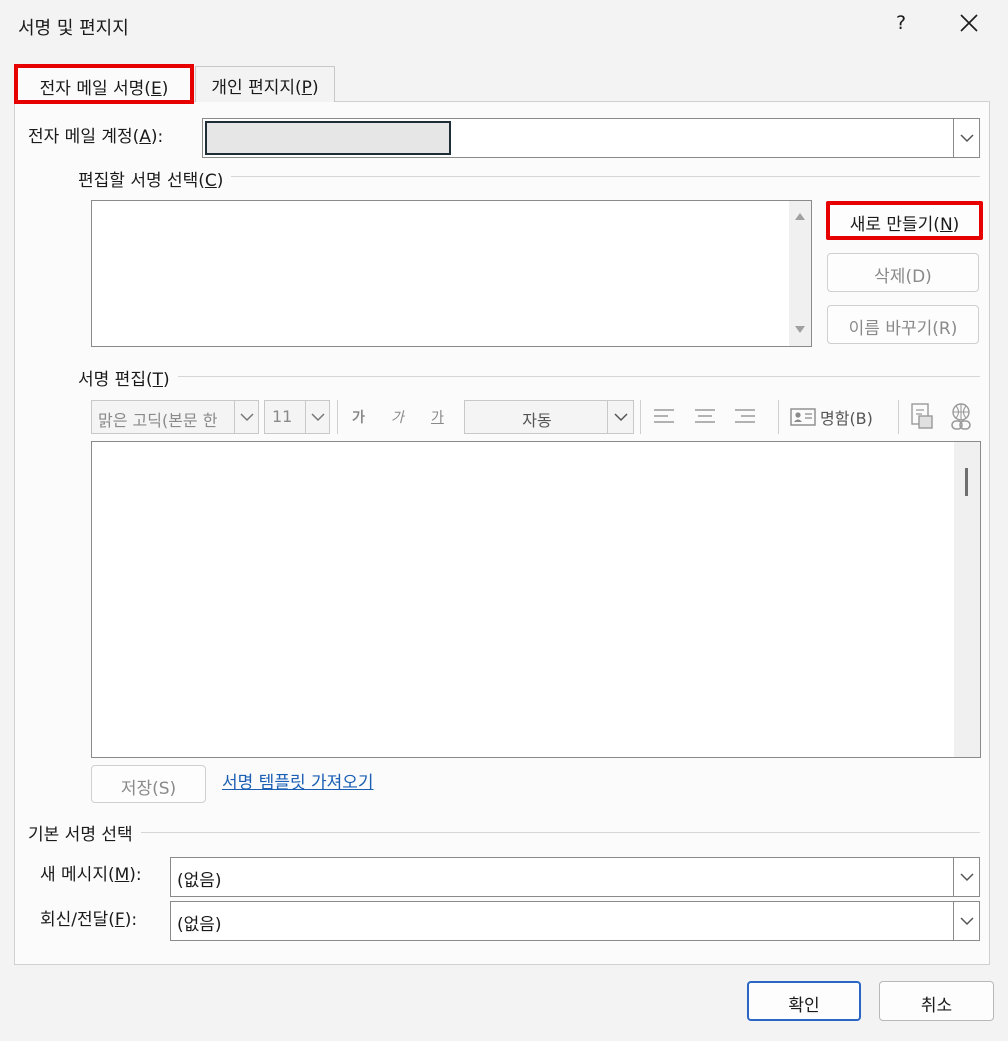  What do you see at coordinates (306, 88) in the screenshot?
I see `tab-stationery-key: P` at bounding box center [306, 88].